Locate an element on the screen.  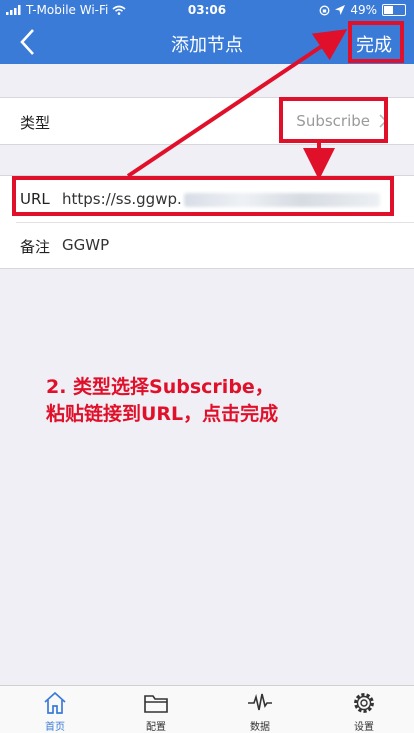
home-icon is located at coordinates (55, 702).